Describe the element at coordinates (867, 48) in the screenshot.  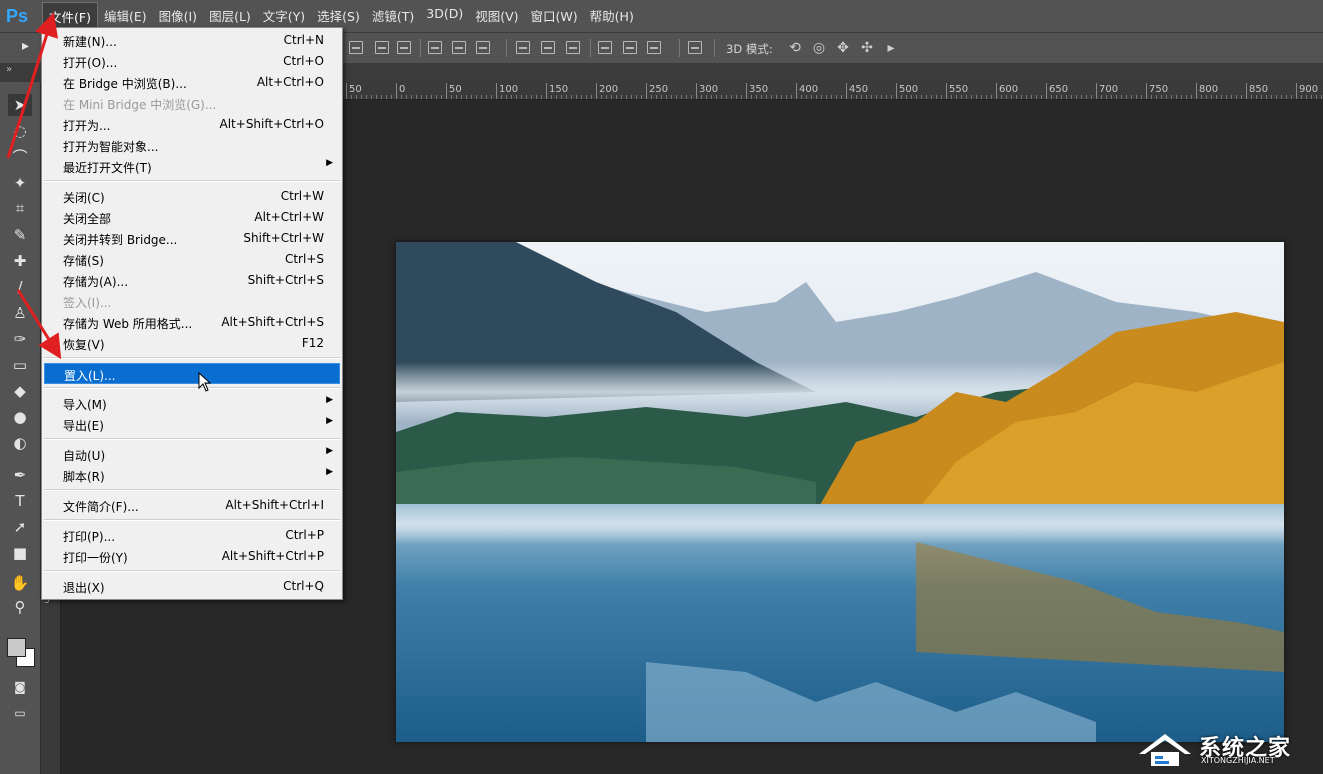
I see `slide-3d-icon: ✣` at that location.